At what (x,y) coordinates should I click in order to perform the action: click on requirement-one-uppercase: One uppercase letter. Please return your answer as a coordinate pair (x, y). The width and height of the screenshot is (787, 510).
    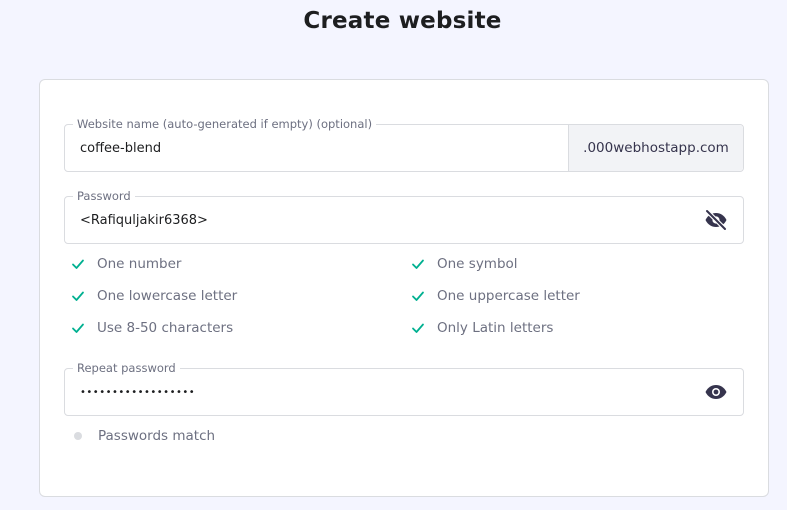
    Looking at the image, I should click on (495, 296).